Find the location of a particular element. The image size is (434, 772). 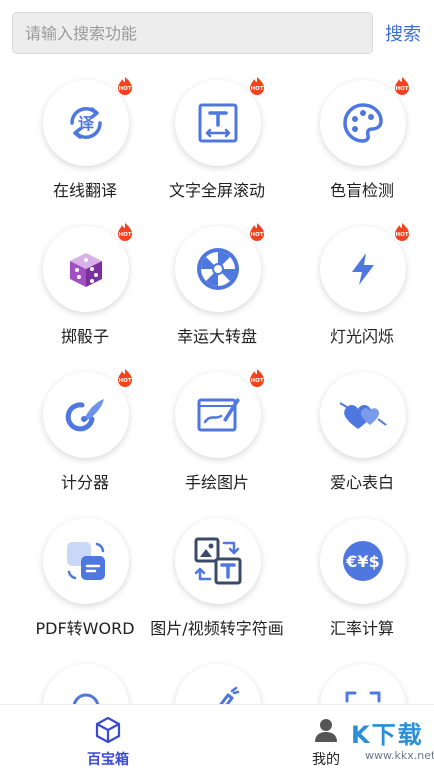

lightning-icon is located at coordinates (363, 269).